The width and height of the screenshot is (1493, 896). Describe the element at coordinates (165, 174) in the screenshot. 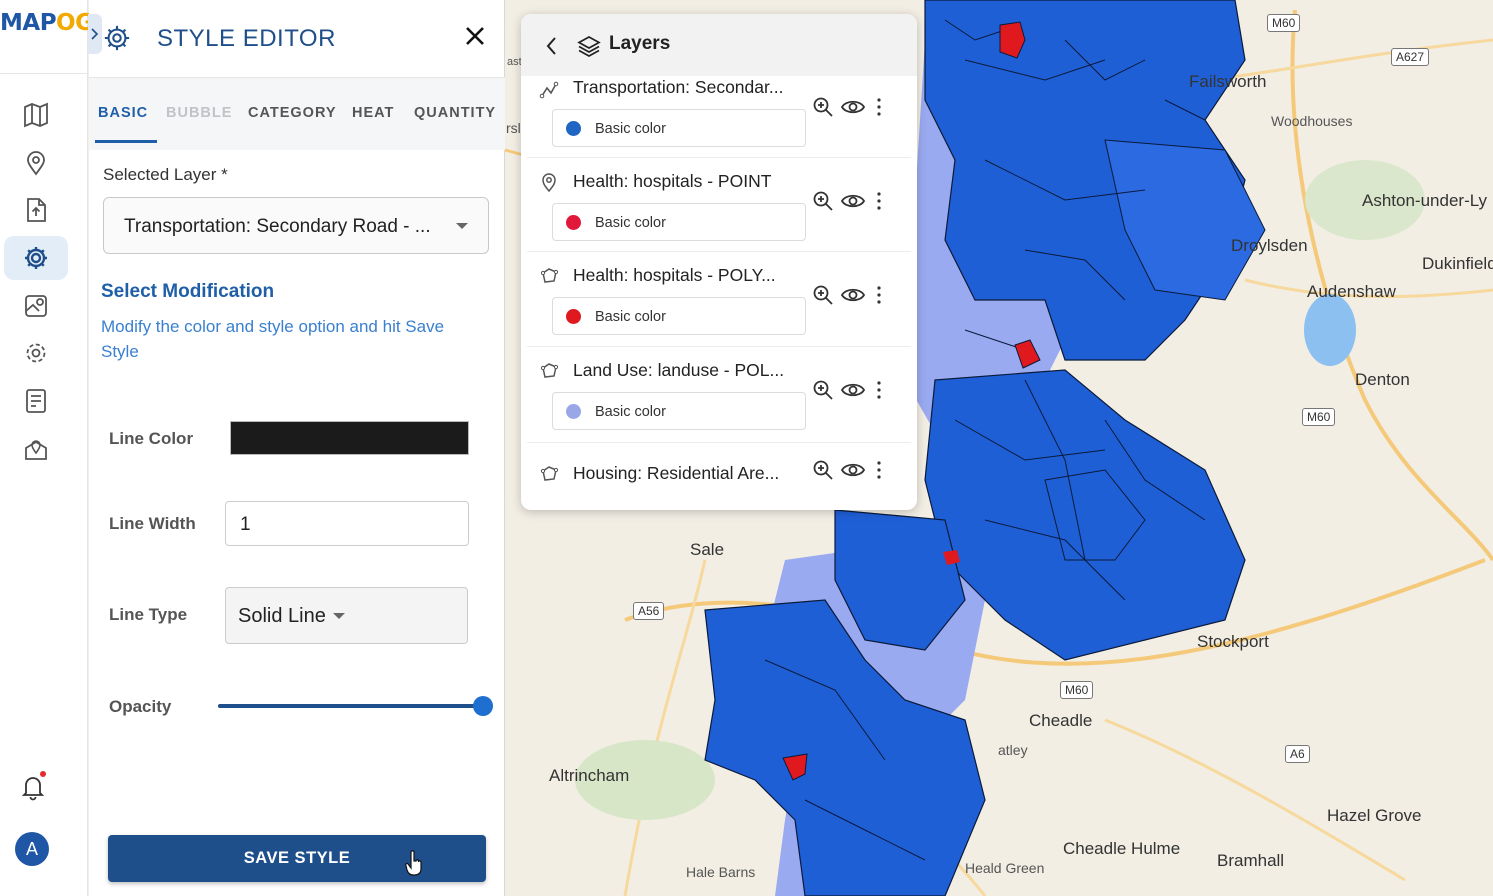

I see `selected-layer-label: Selected Layer *` at that location.